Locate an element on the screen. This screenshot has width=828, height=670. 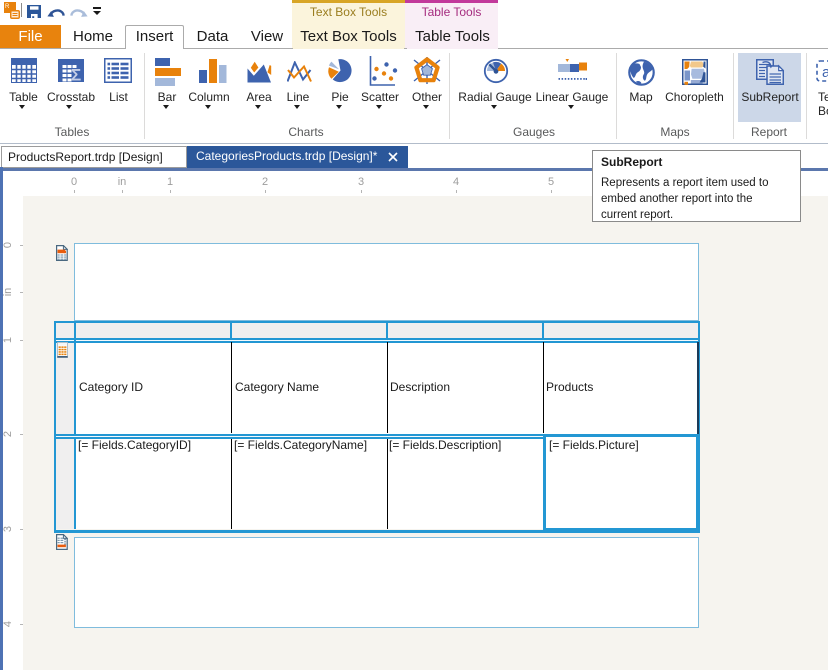
svg-text: Σ is located at coordinates (76, 74).